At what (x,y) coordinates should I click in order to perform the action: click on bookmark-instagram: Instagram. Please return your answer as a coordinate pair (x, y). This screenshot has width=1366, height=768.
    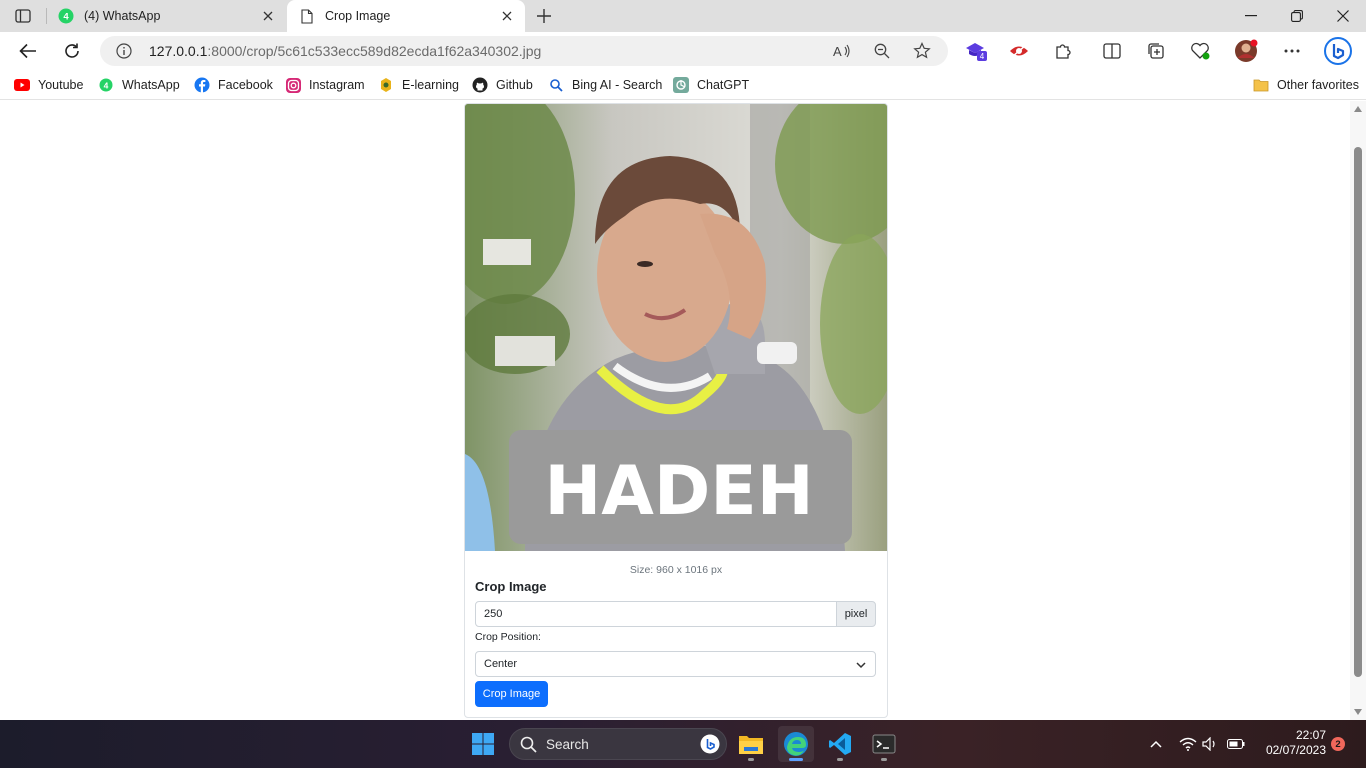
    Looking at the image, I should click on (325, 85).